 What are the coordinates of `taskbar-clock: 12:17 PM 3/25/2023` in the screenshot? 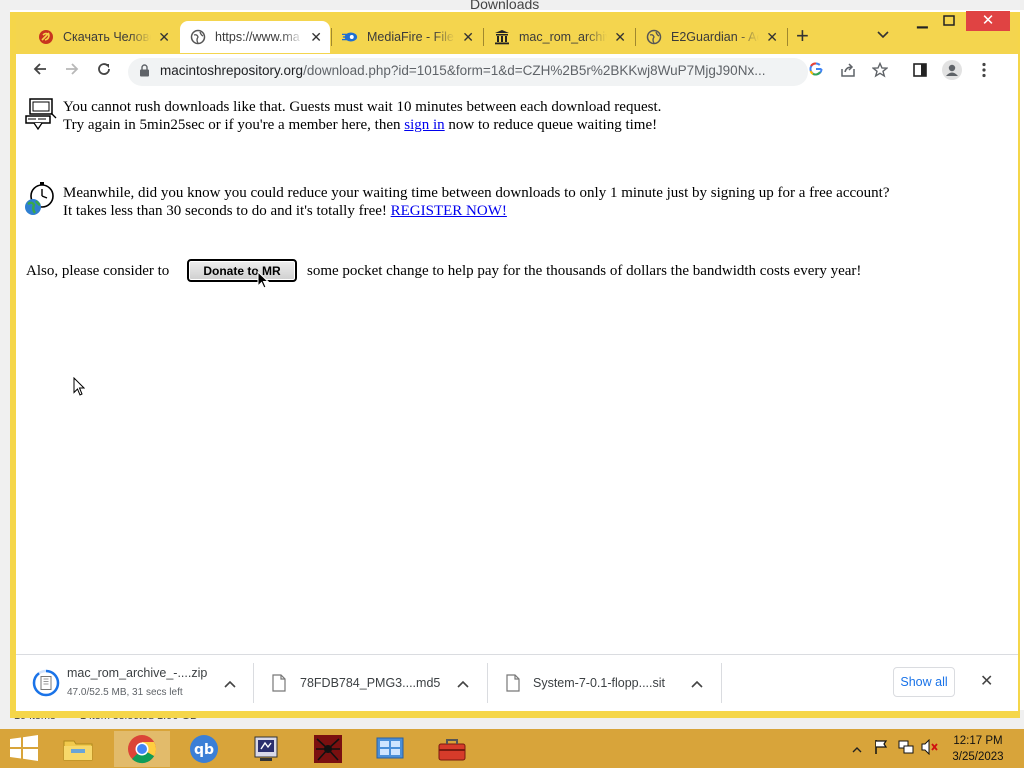 It's located at (978, 749).